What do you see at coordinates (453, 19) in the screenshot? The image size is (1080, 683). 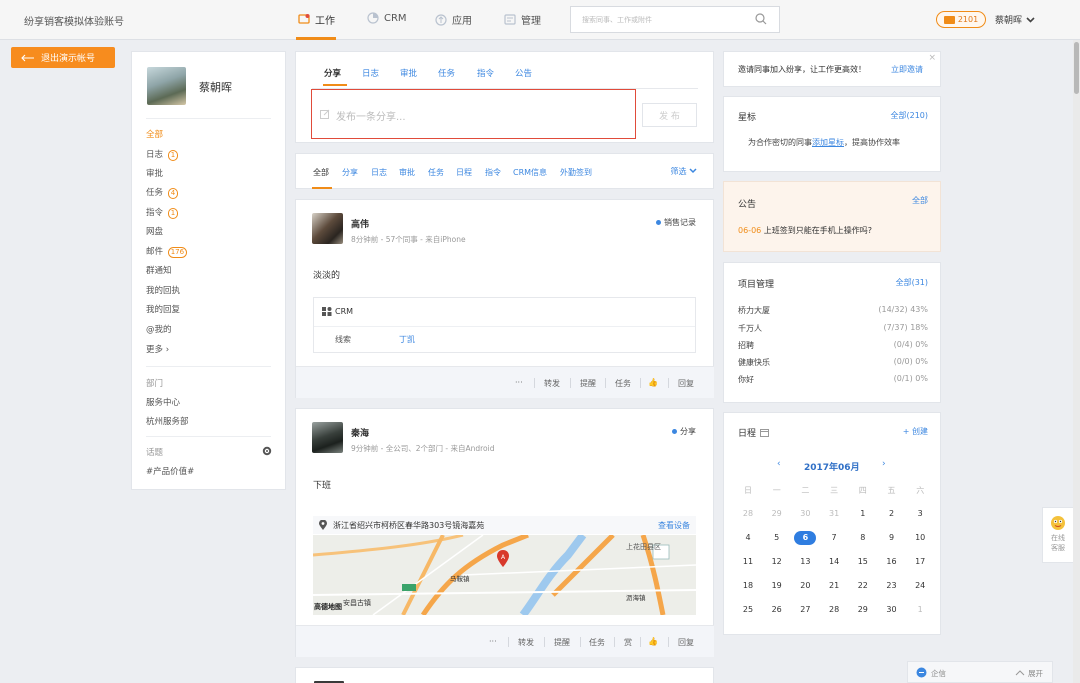 I see `nav-tab-apps: 应用` at bounding box center [453, 19].